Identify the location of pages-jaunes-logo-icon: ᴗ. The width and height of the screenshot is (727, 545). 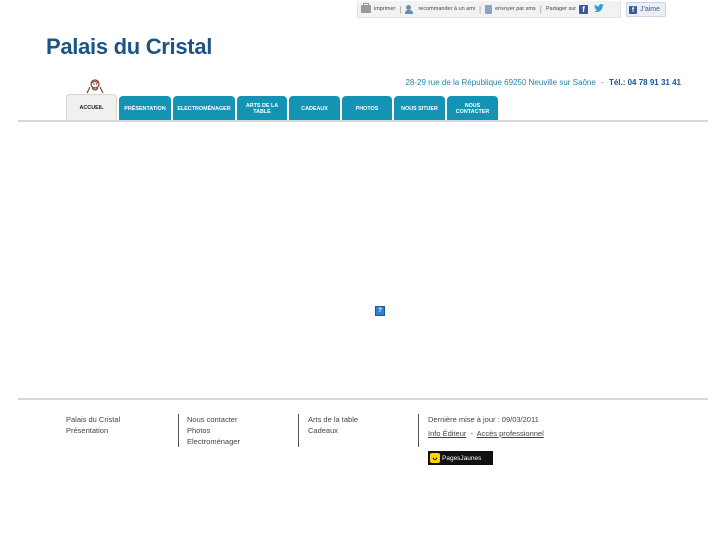
(435, 458).